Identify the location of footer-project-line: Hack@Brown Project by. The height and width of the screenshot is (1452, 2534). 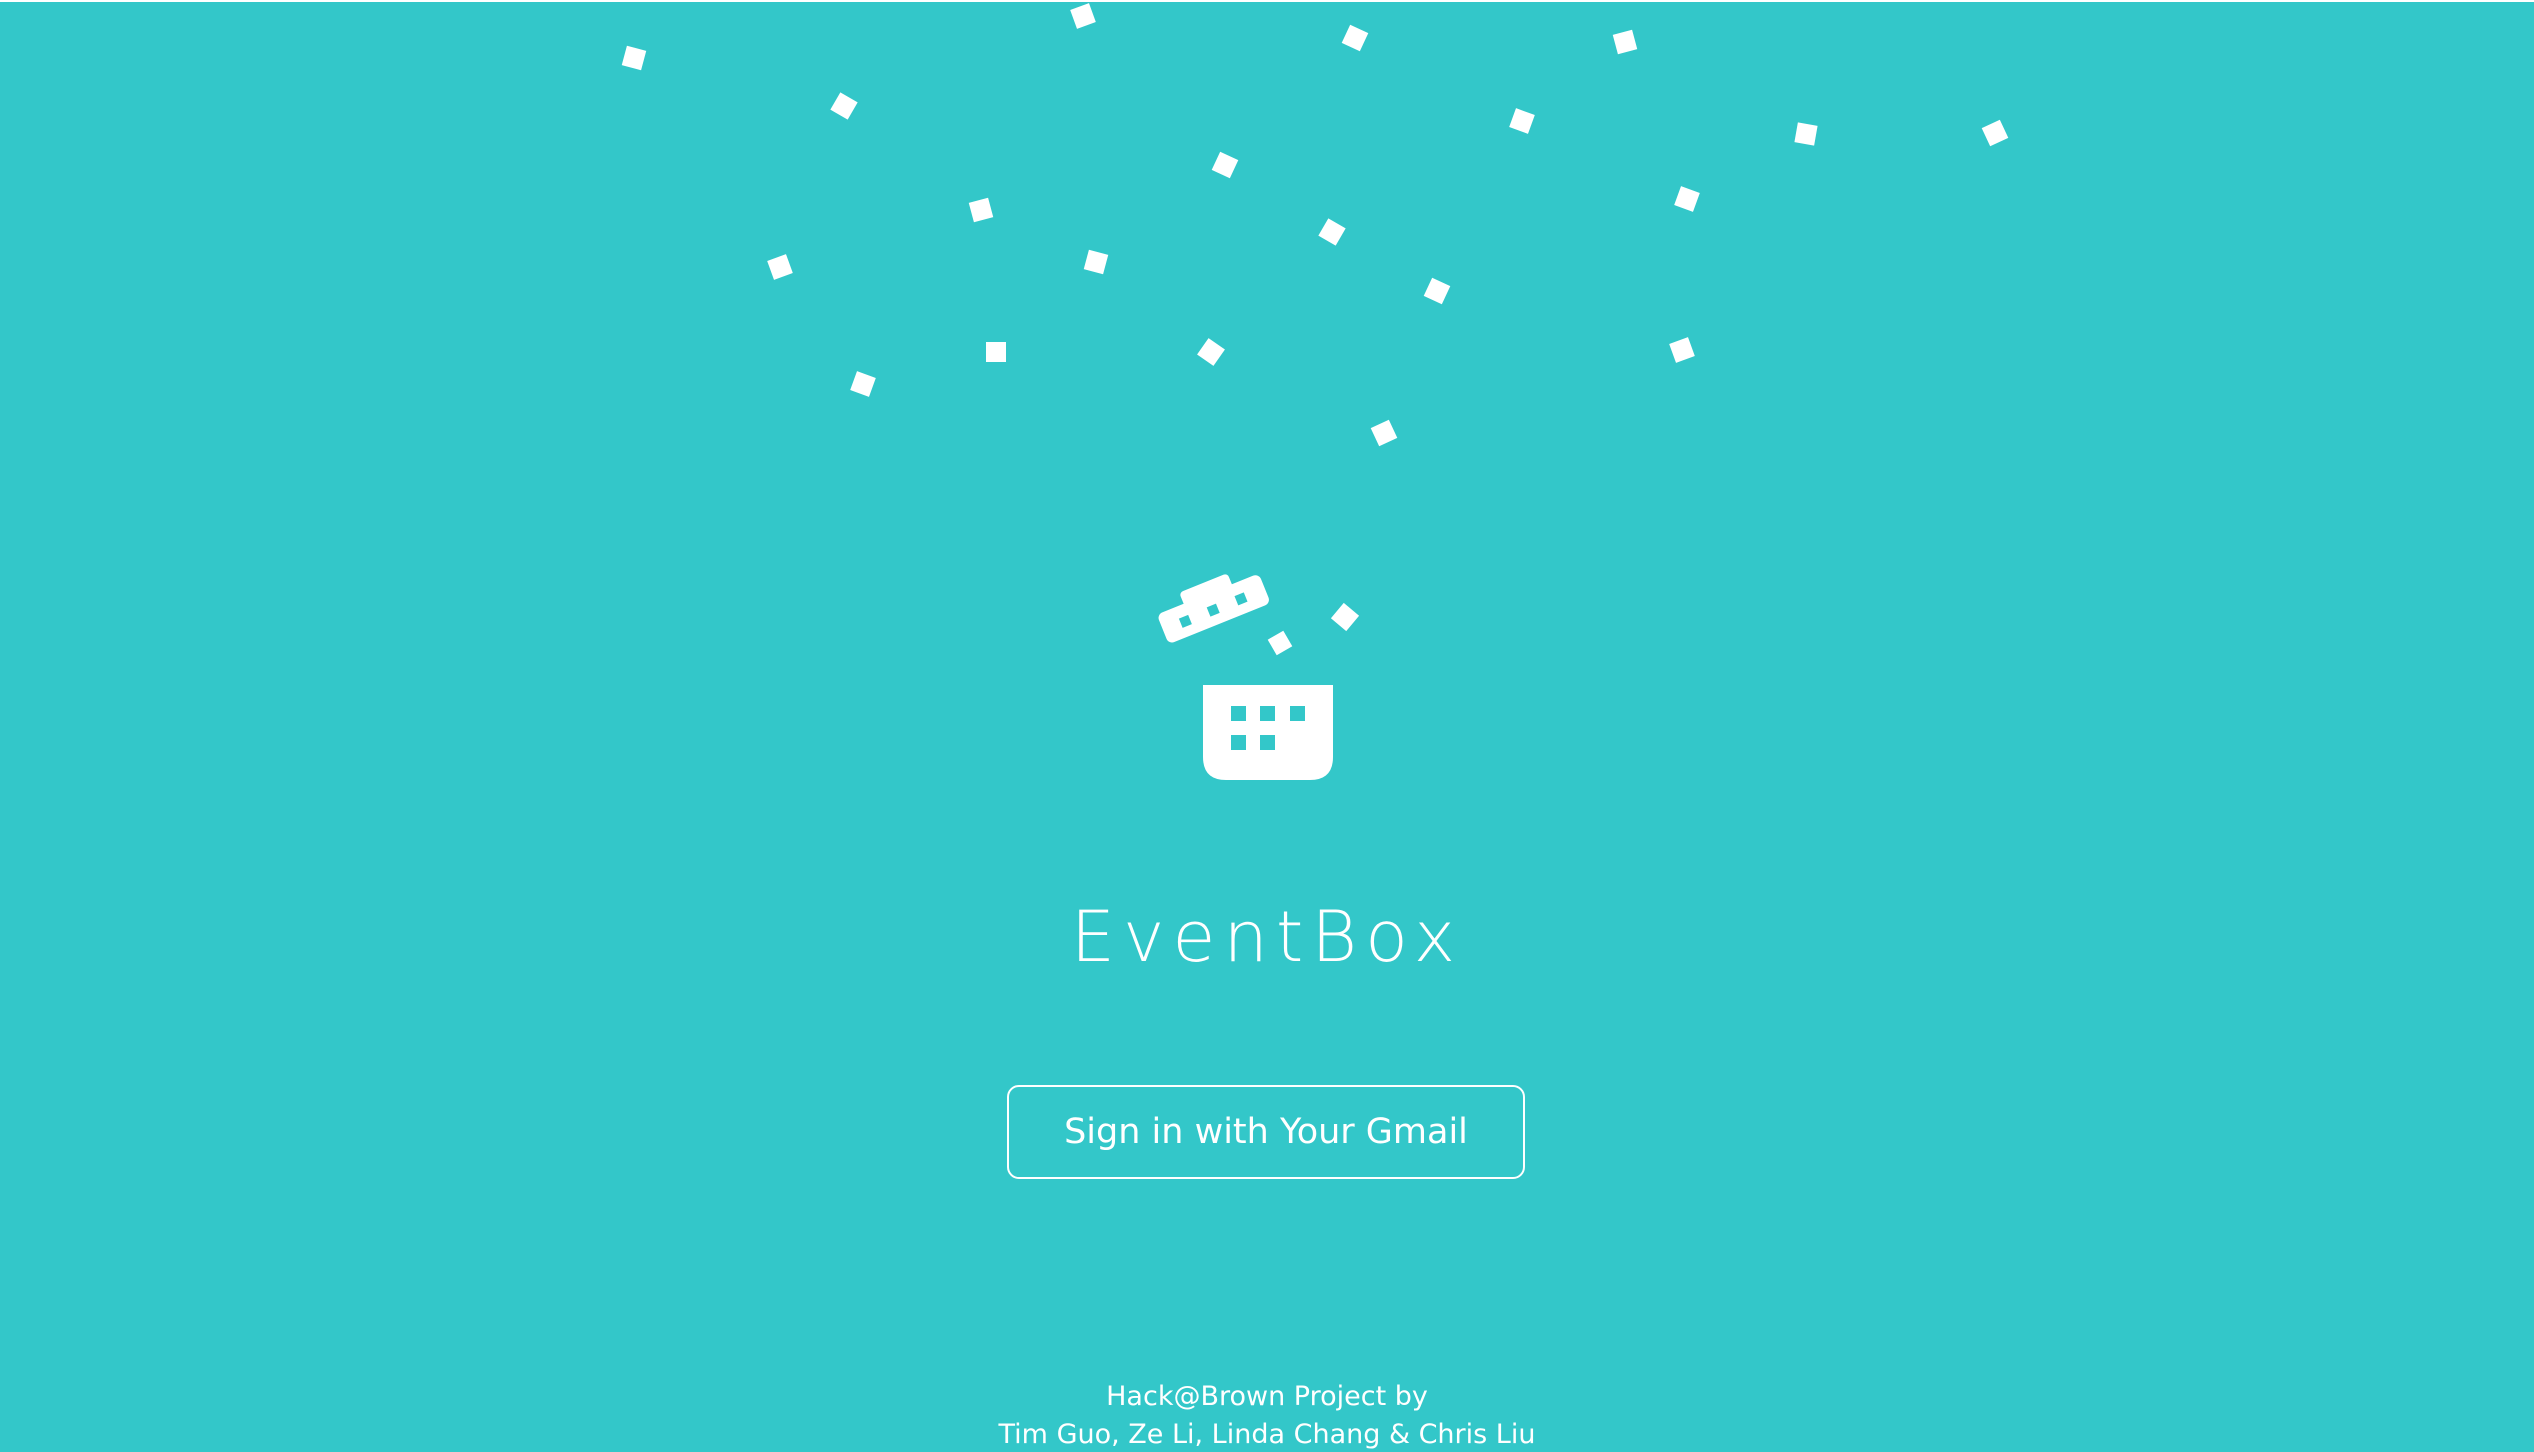
(1267, 1396).